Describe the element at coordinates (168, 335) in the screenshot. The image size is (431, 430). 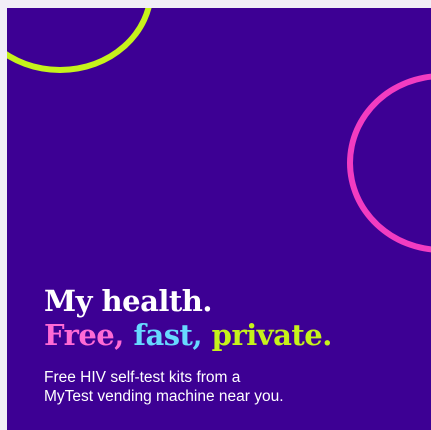
I see `headline-word-fast: fast,` at that location.